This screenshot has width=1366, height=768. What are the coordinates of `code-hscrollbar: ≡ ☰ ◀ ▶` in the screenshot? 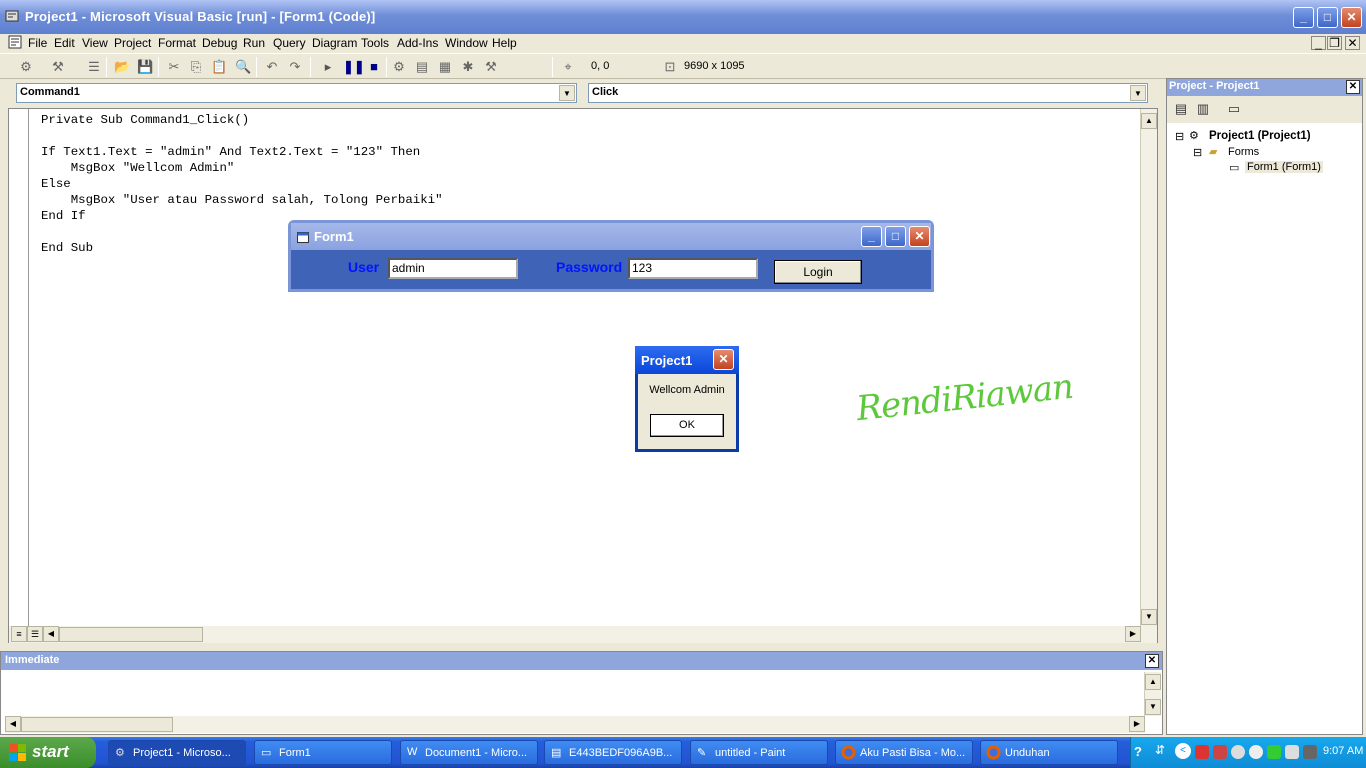 It's located at (583, 634).